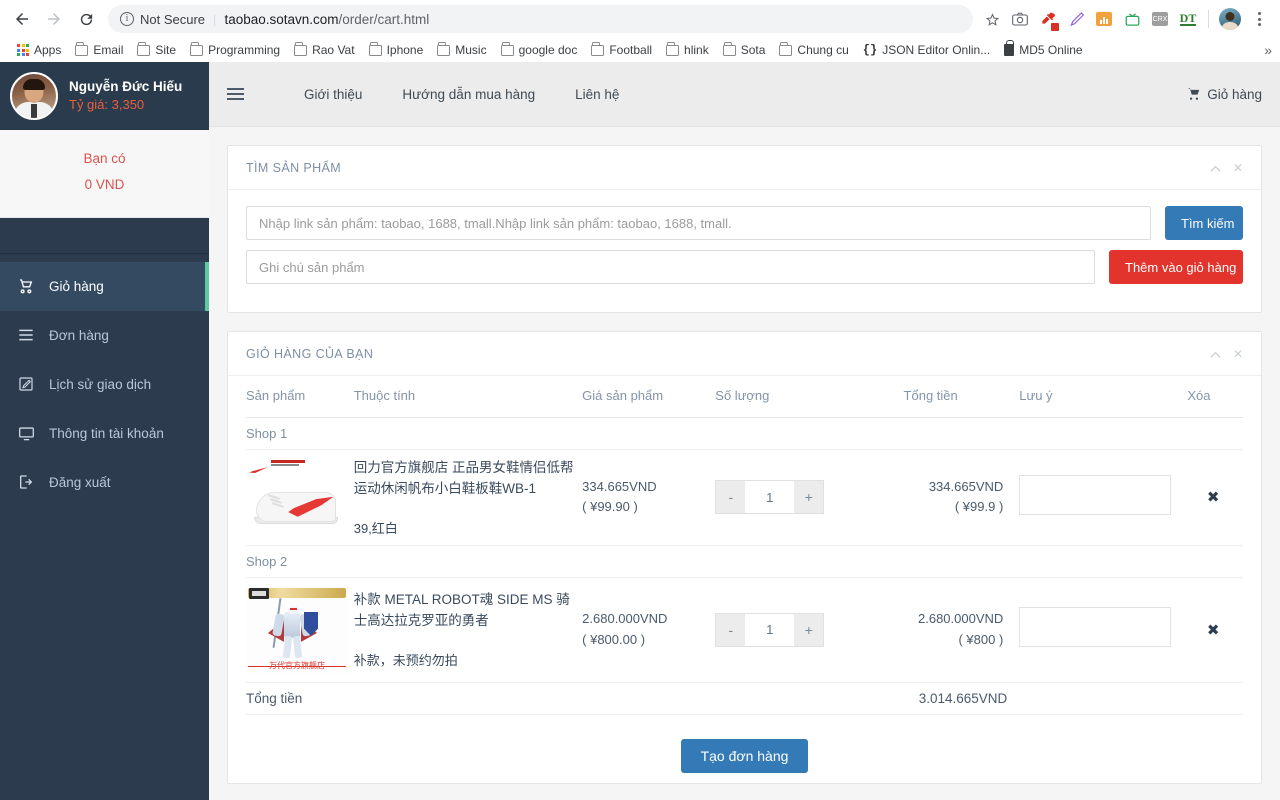  I want to click on product-image-cell: 万代官方旗舰店, so click(300, 630).